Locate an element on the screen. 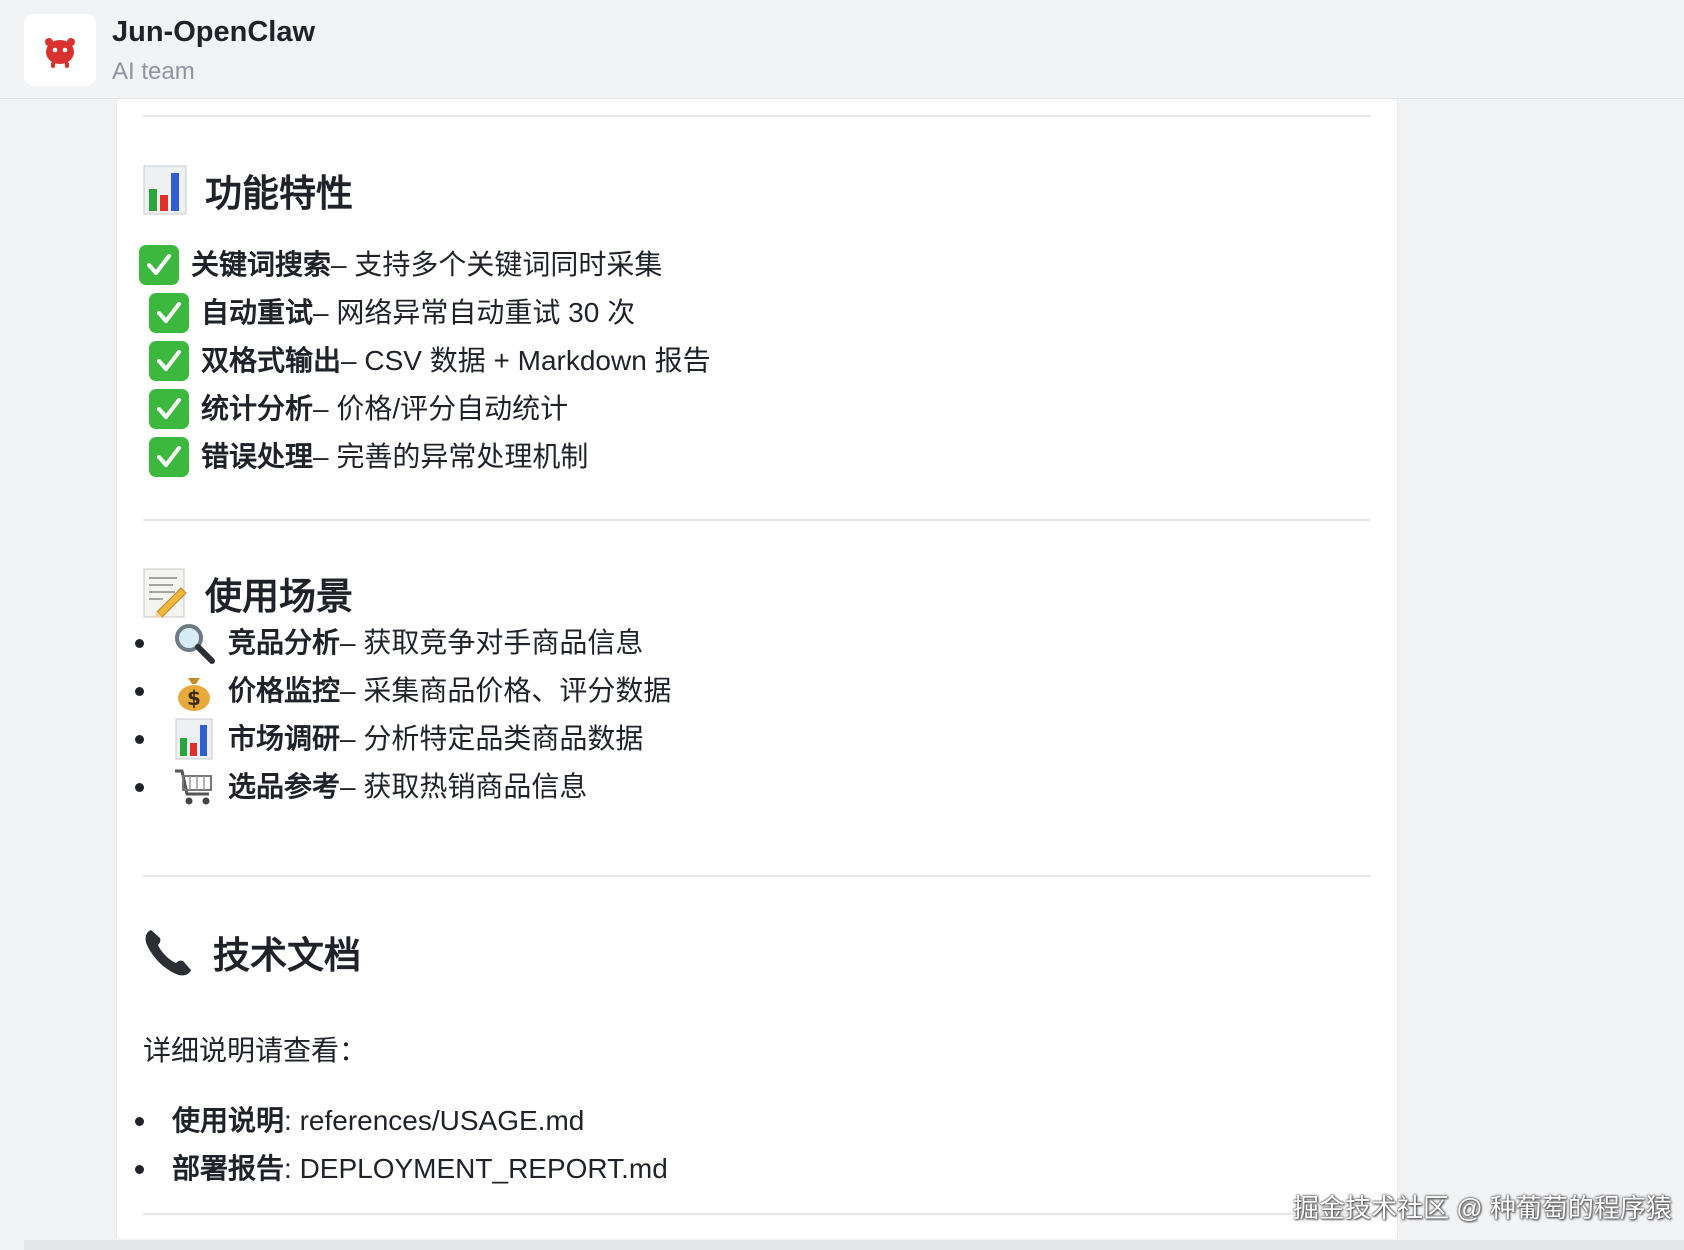 The image size is (1684, 1250). chat-title: Jun-OpenClaw is located at coordinates (214, 32).